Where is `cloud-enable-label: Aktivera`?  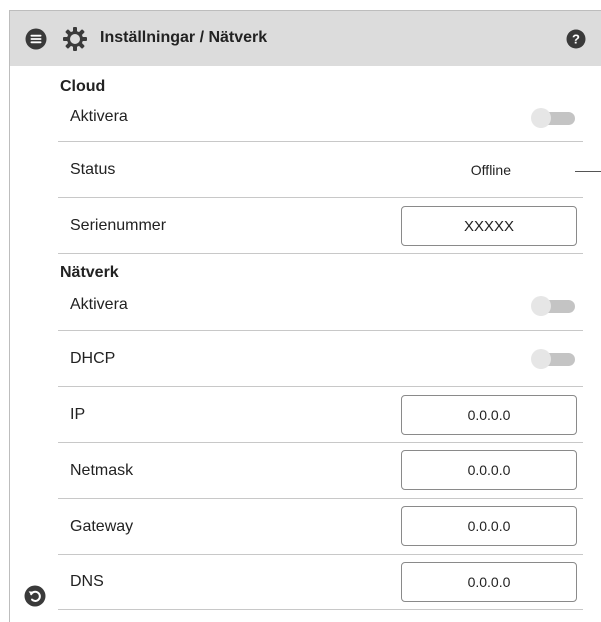
cloud-enable-label: Aktivera is located at coordinates (99, 116).